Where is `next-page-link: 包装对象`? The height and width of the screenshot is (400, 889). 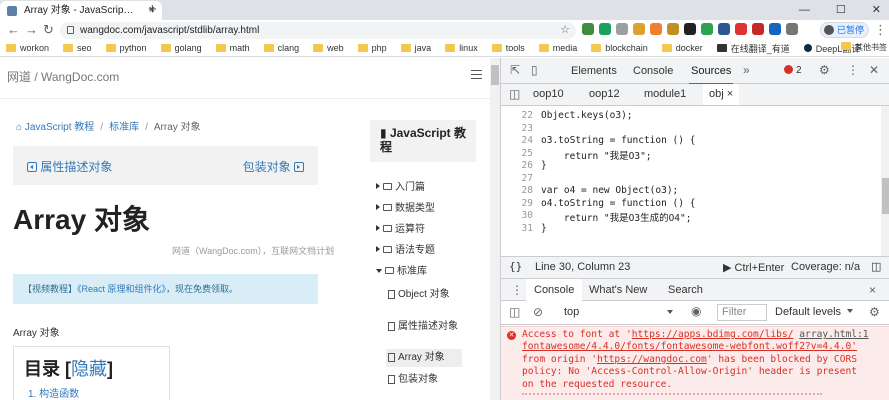
next-page-link: 包装对象 is located at coordinates (273, 166).